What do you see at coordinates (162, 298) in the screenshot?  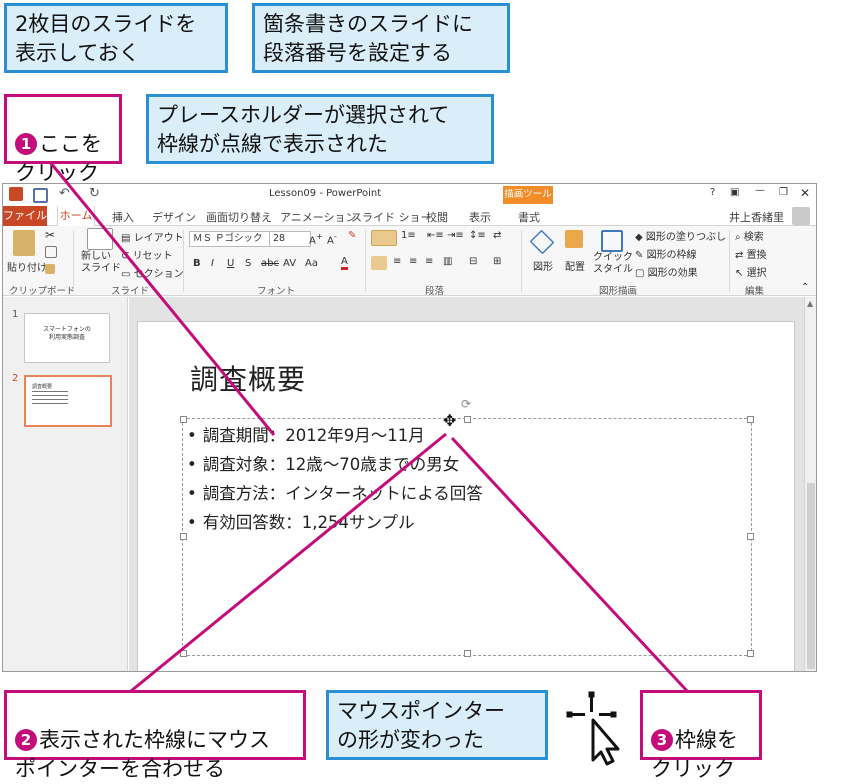 I see `connector-step1` at bounding box center [162, 298].